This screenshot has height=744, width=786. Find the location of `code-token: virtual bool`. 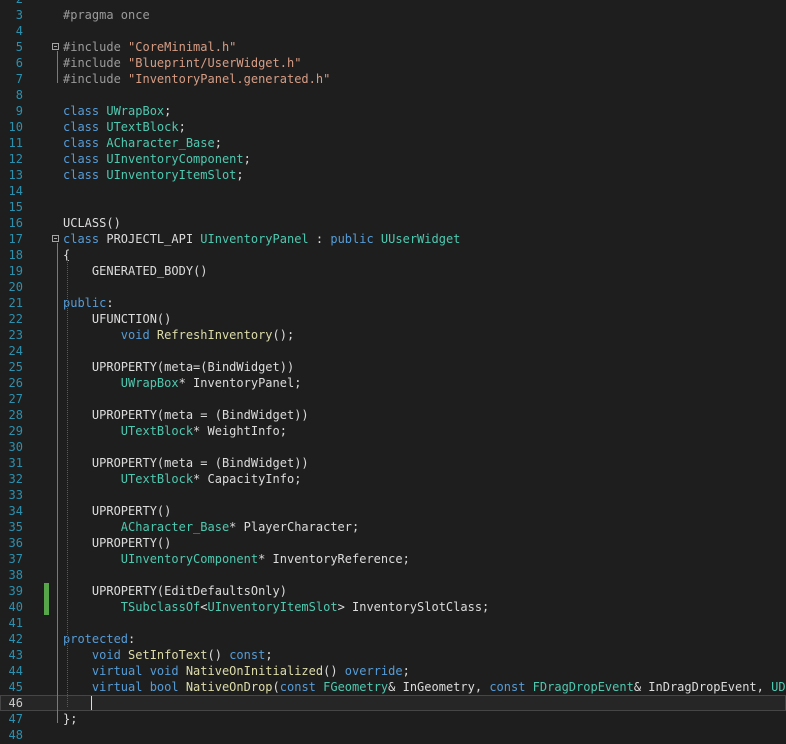

code-token: virtual bool is located at coordinates (138, 687).